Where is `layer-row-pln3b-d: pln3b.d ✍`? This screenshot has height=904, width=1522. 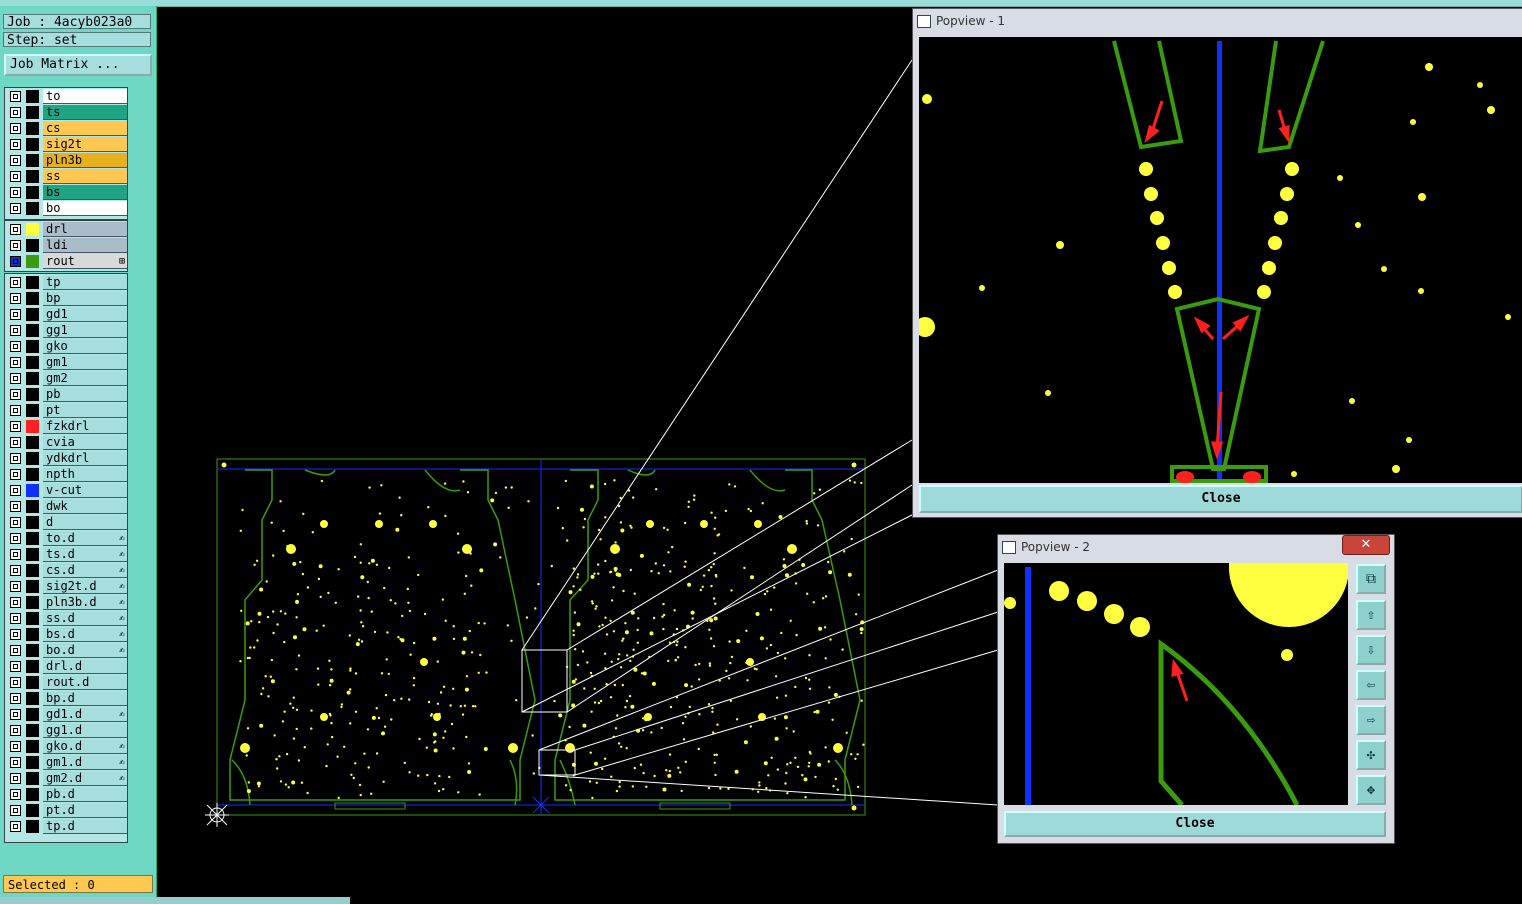 layer-row-pln3b-d: pln3b.d ✍ is located at coordinates (66, 602).